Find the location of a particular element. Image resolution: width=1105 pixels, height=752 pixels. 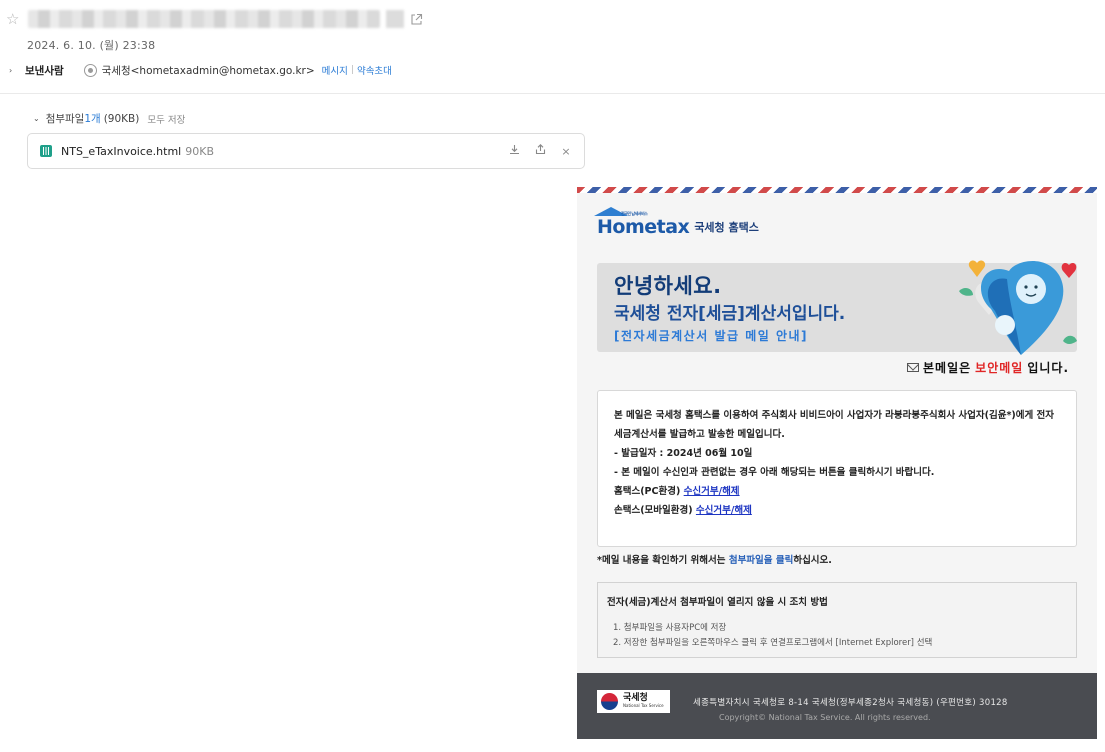

guide-title: 전자(세금)계산서 첨부파일이 열리지 않을 시 조치 방법 is located at coordinates (717, 602).